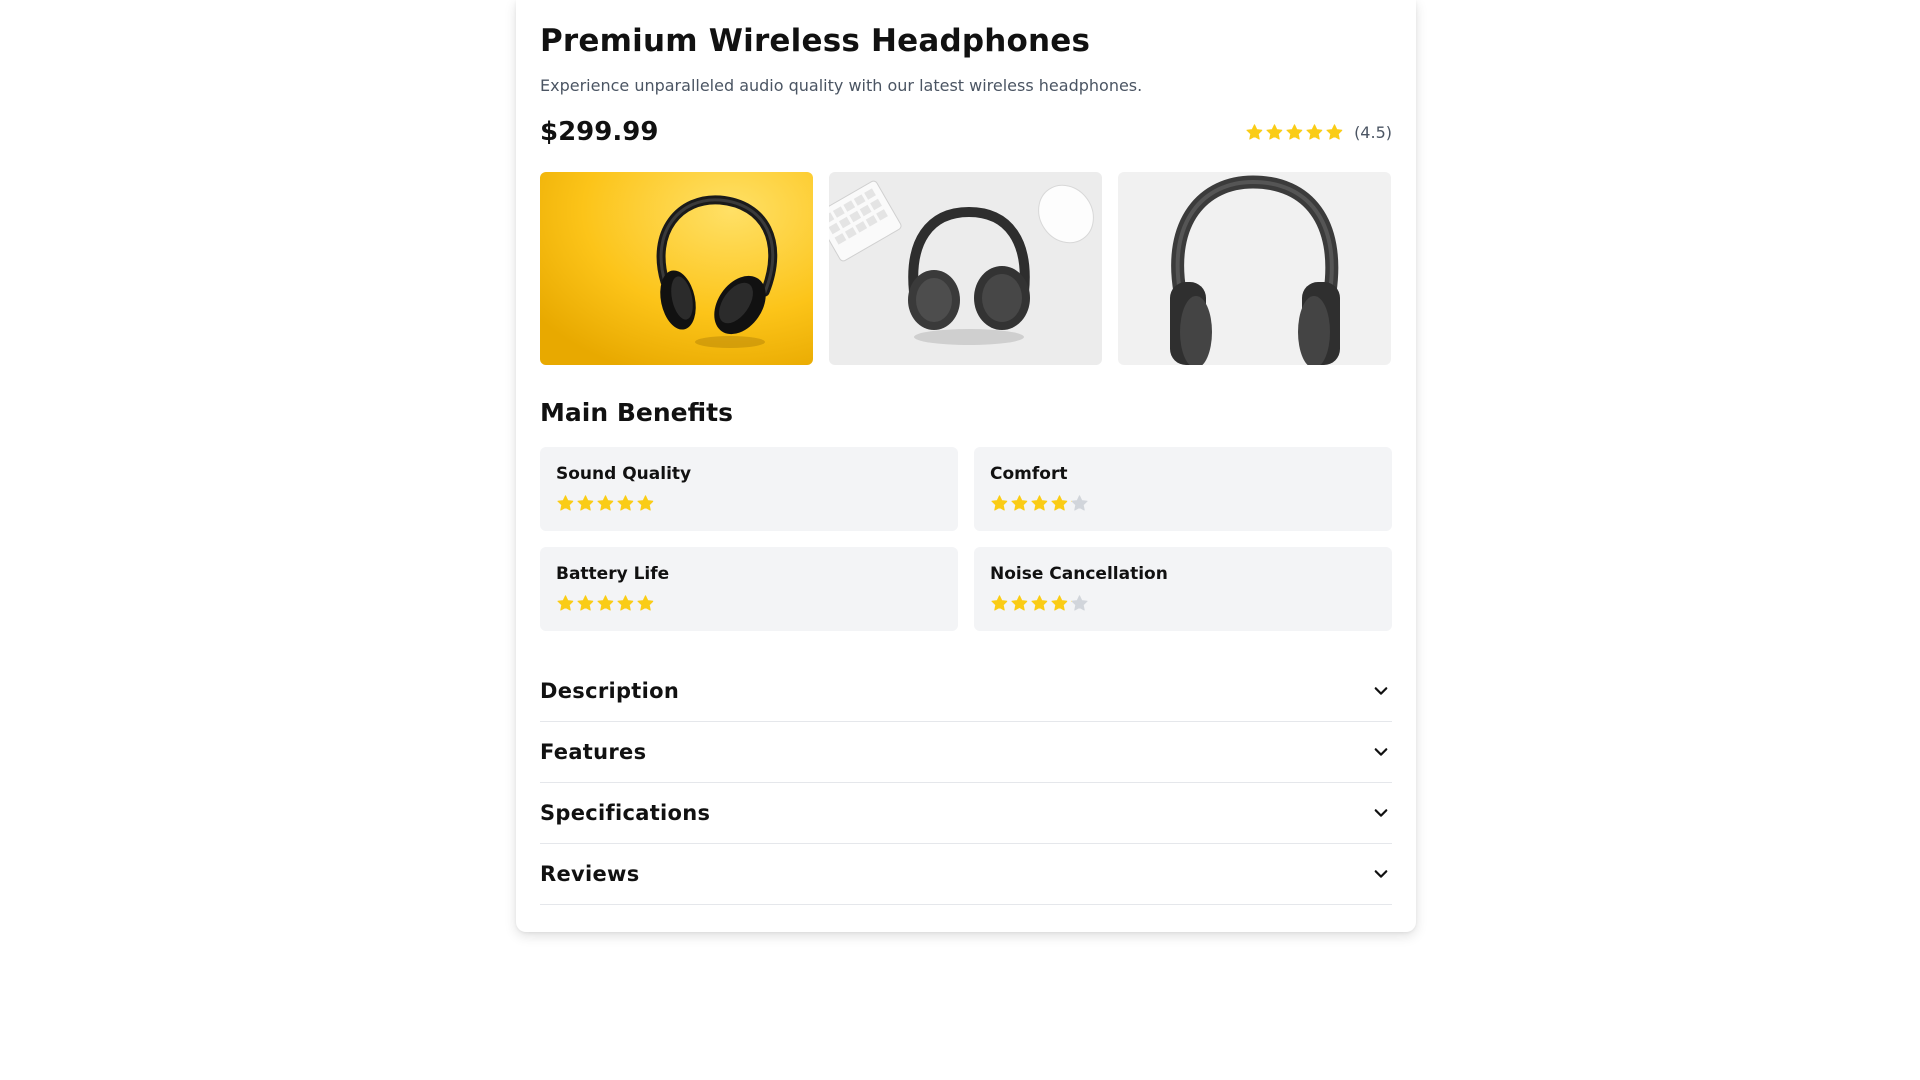  Describe the element at coordinates (599, 132) in the screenshot. I see `product-price: $299.99` at that location.